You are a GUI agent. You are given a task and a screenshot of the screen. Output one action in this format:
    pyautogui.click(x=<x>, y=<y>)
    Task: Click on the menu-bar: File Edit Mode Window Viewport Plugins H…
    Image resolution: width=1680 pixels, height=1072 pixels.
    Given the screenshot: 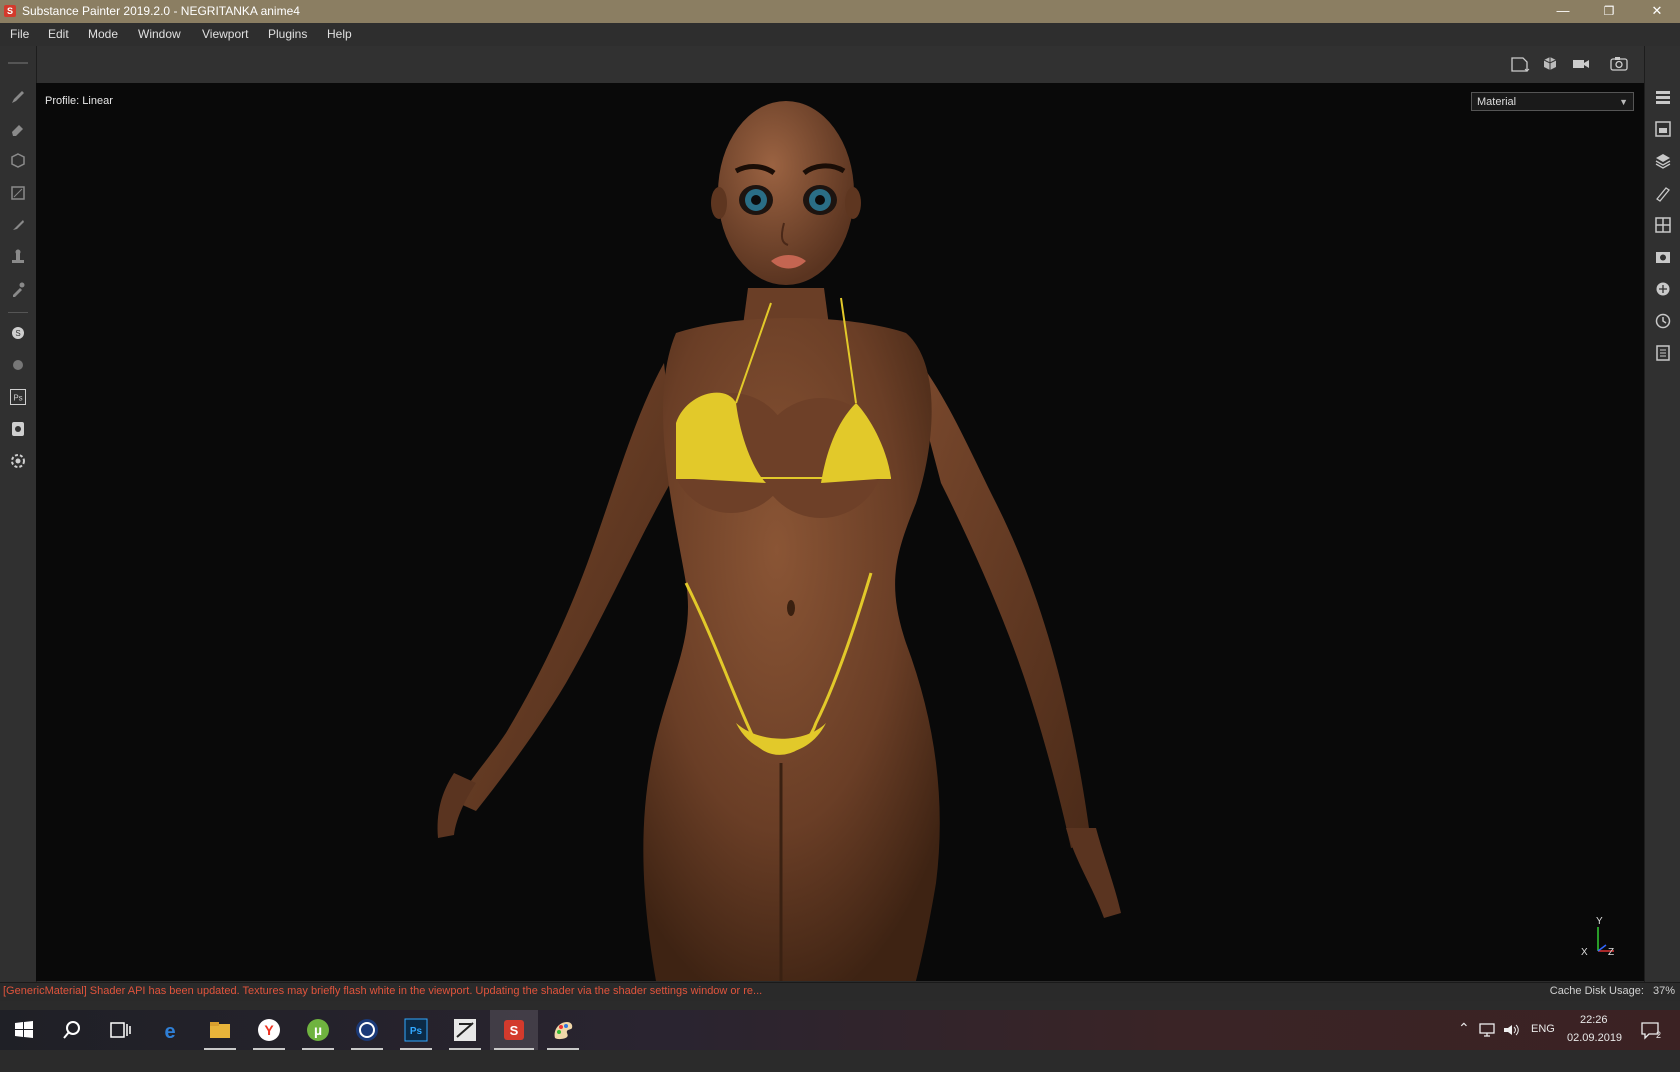 What is the action you would take?
    pyautogui.click(x=840, y=34)
    